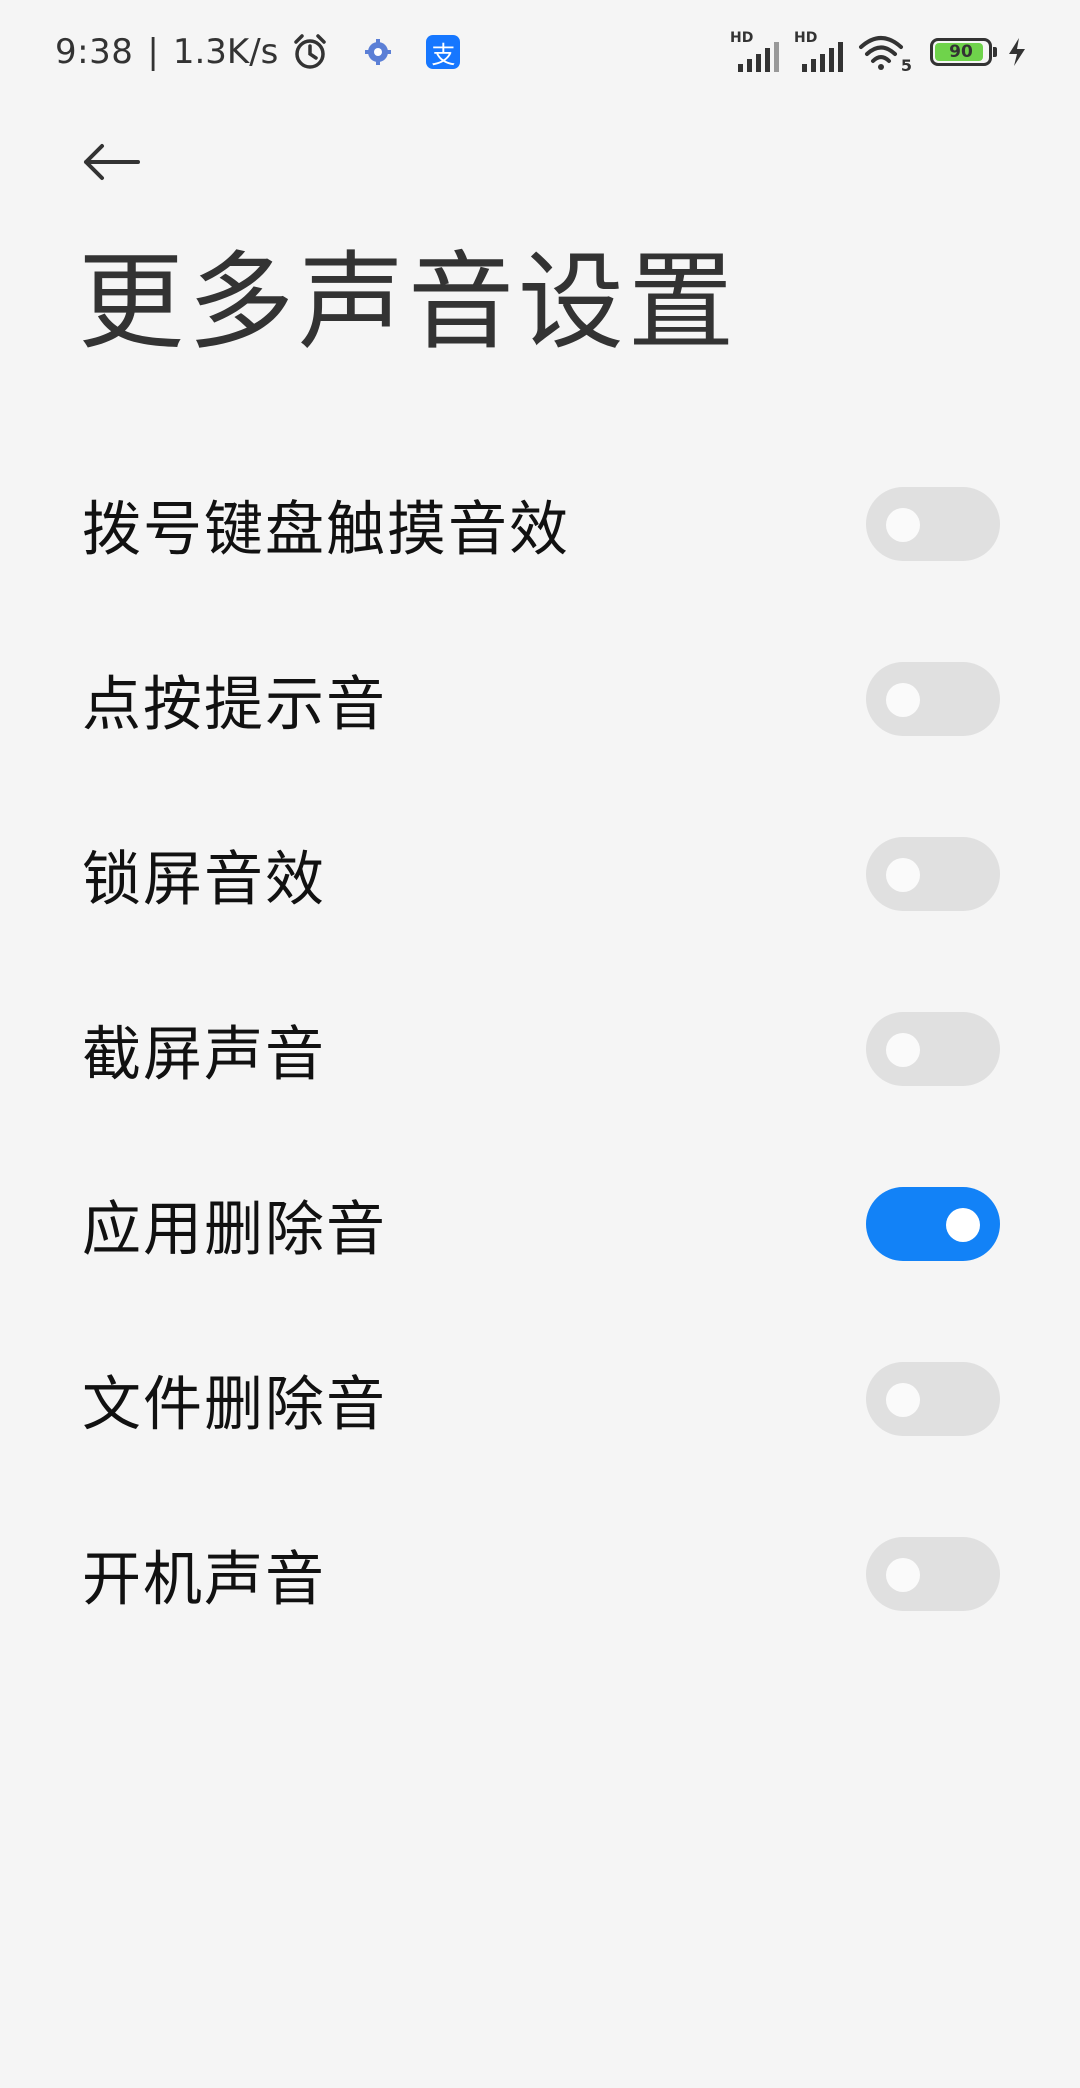  Describe the element at coordinates (1017, 52) in the screenshot. I see `charging-bolt-icon` at that location.